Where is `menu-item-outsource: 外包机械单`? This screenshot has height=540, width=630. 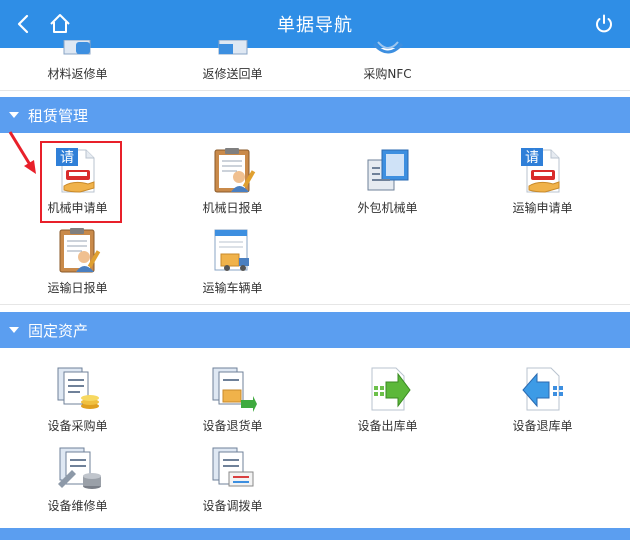
menu-item-outsource: 外包机械单 is located at coordinates (387, 178).